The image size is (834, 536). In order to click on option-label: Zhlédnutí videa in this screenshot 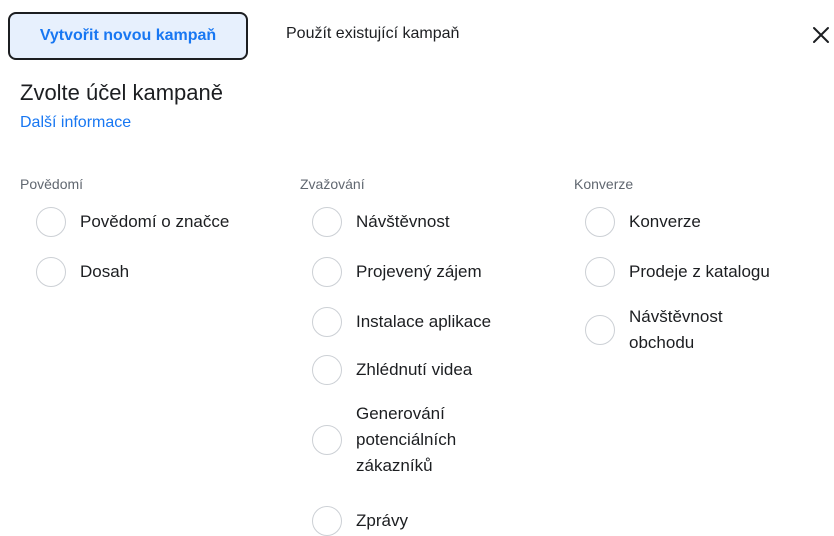, I will do `click(414, 369)`.